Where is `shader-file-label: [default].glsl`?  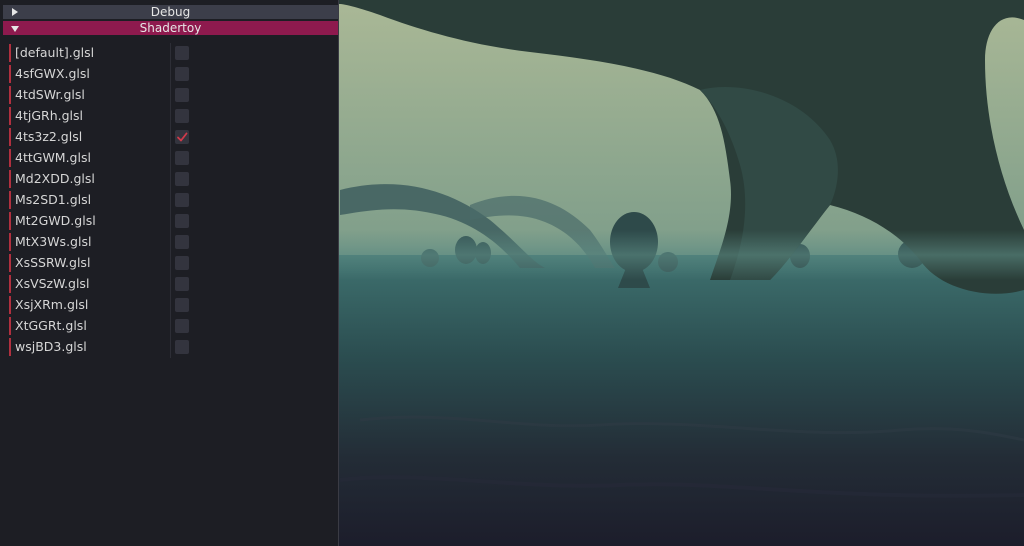
shader-file-label: [default].glsl is located at coordinates (54, 53).